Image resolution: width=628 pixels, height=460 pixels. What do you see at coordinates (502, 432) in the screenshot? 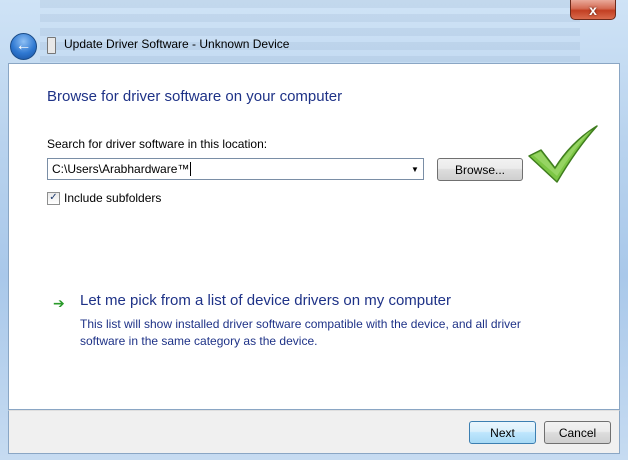
I see `next-button: Next` at bounding box center [502, 432].